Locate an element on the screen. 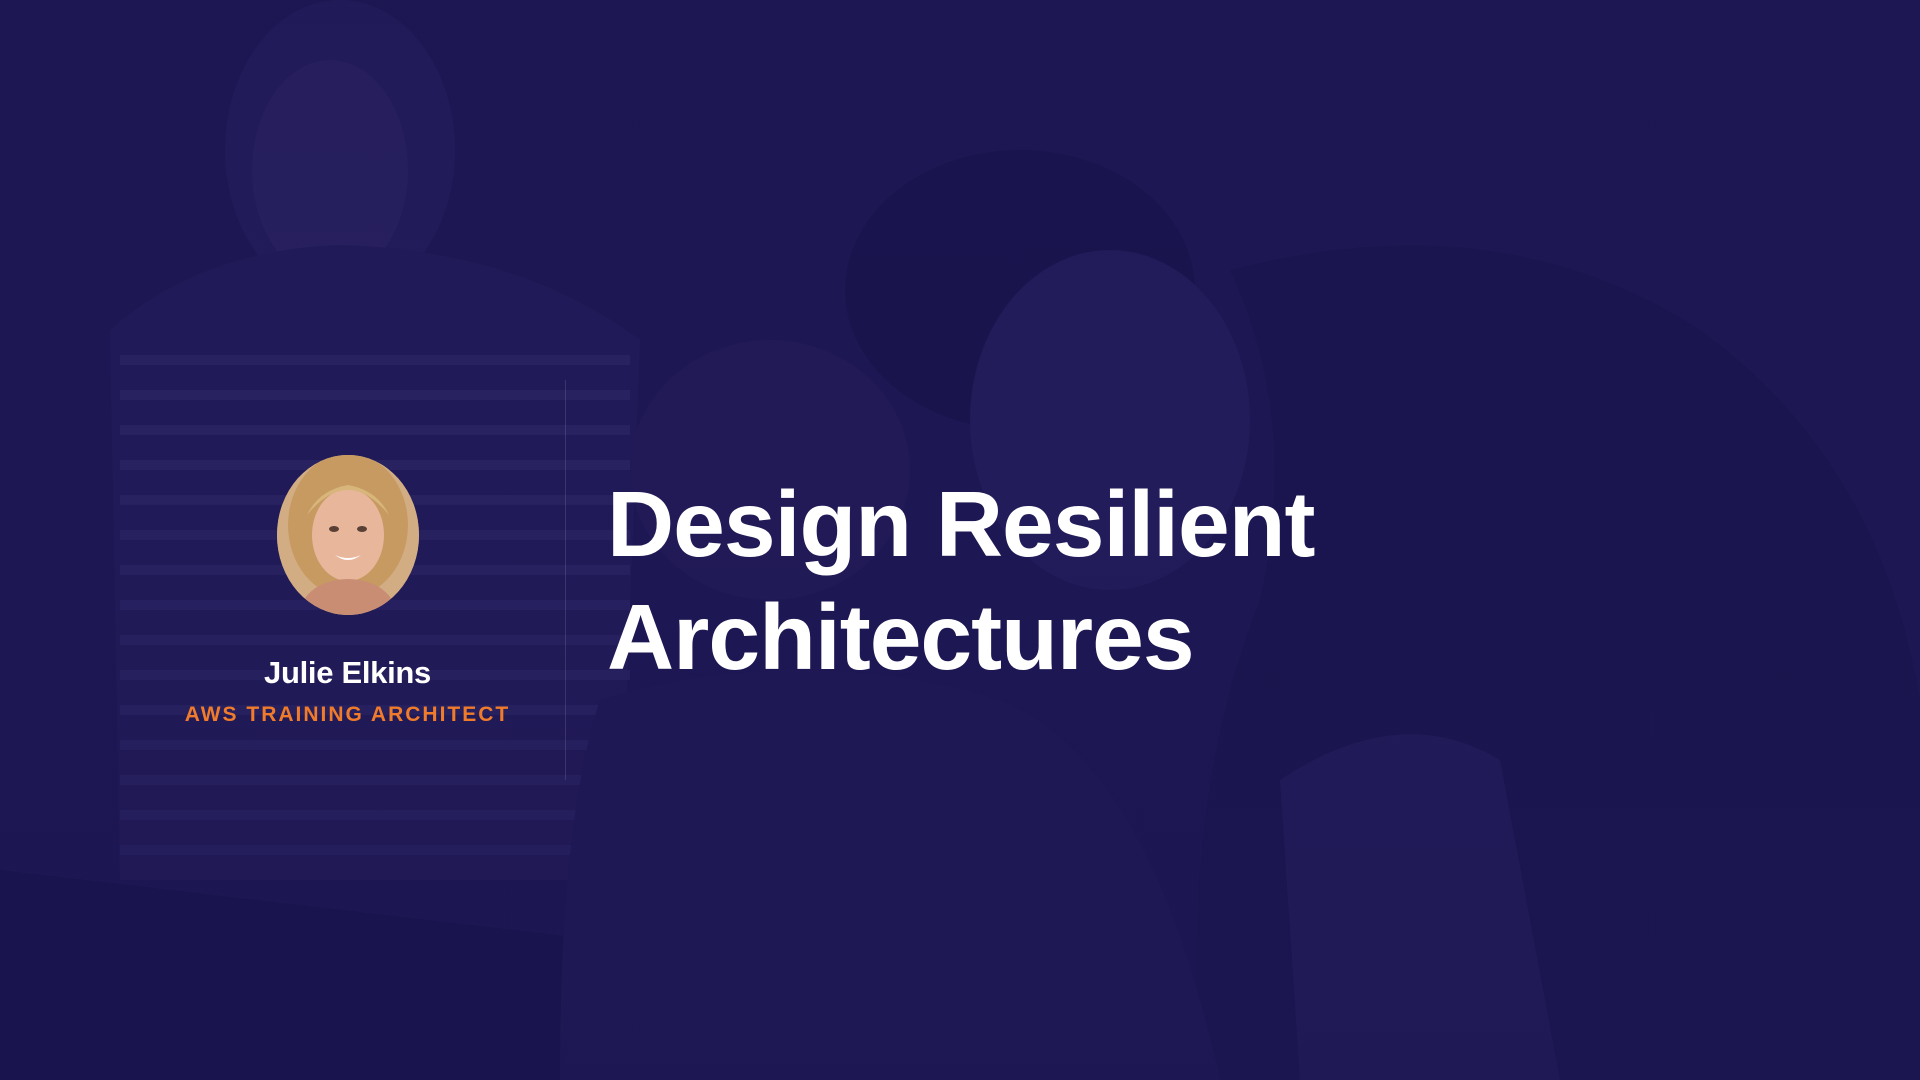  presenter-photo is located at coordinates (347, 535).